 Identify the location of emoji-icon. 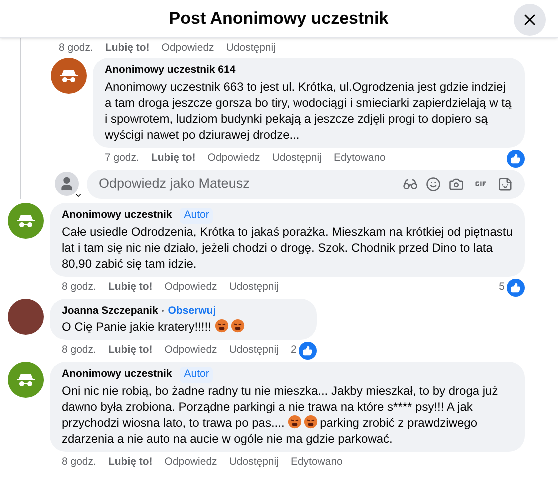
(433, 184).